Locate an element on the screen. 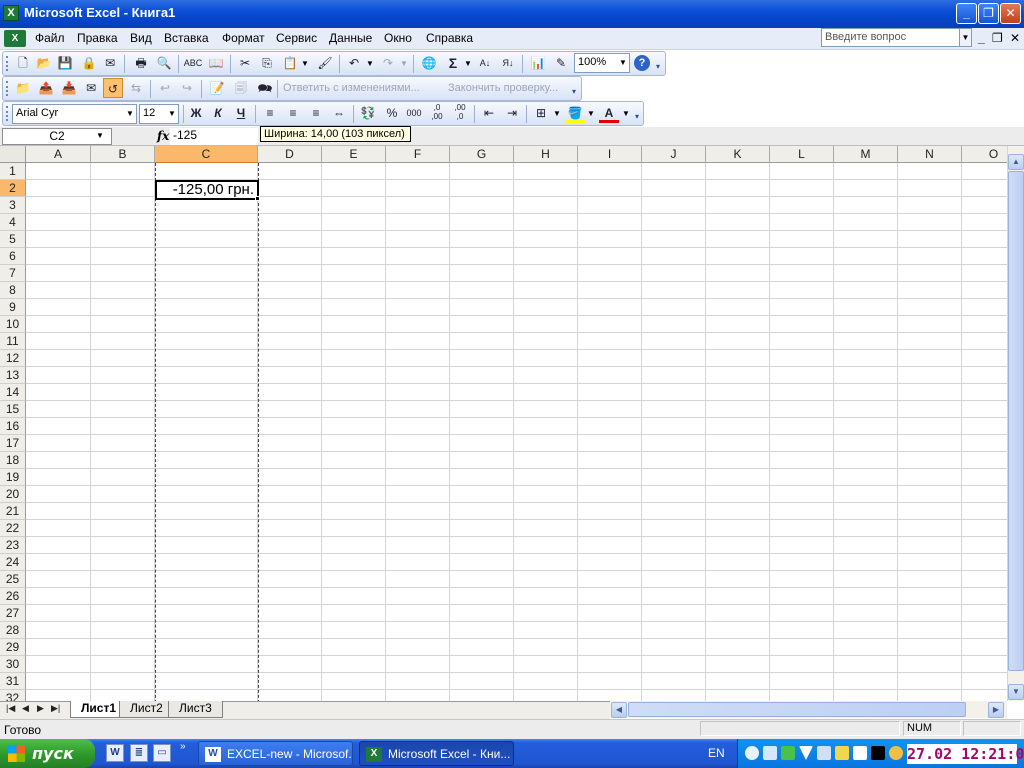  font-name-combo: Arial Cyr is located at coordinates (74, 114).